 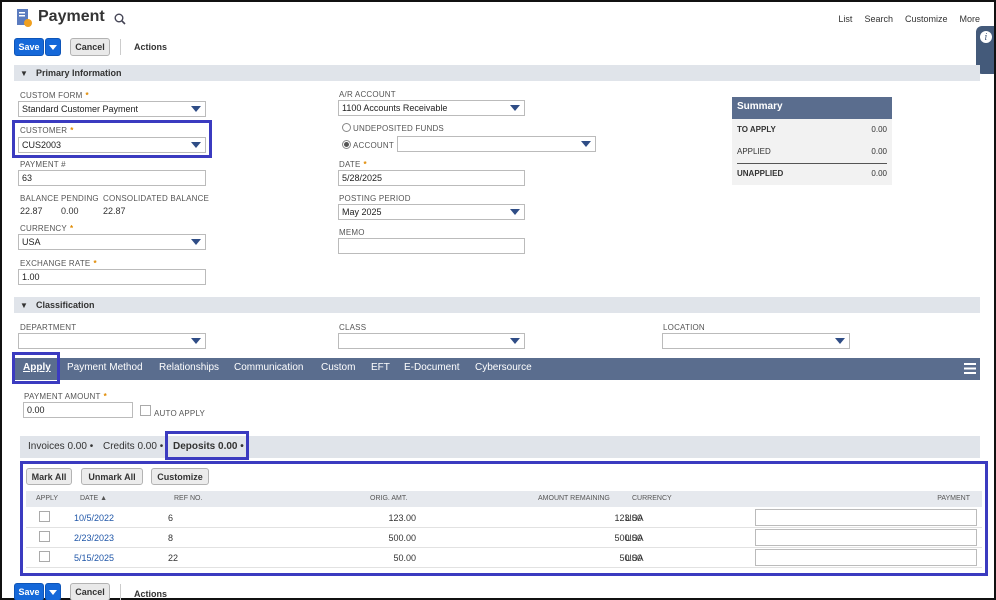 What do you see at coordinates (389, 498) in the screenshot?
I see `col-orig-amt: ORIG. AMT.` at bounding box center [389, 498].